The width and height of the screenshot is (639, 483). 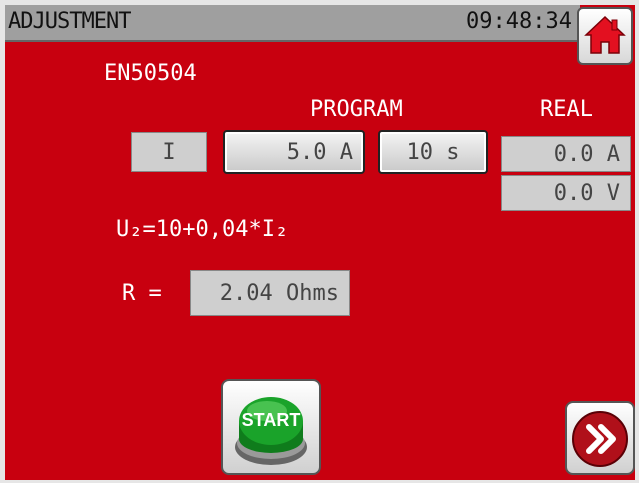 What do you see at coordinates (150, 73) in the screenshot?
I see `standard-label: EN50504` at bounding box center [150, 73].